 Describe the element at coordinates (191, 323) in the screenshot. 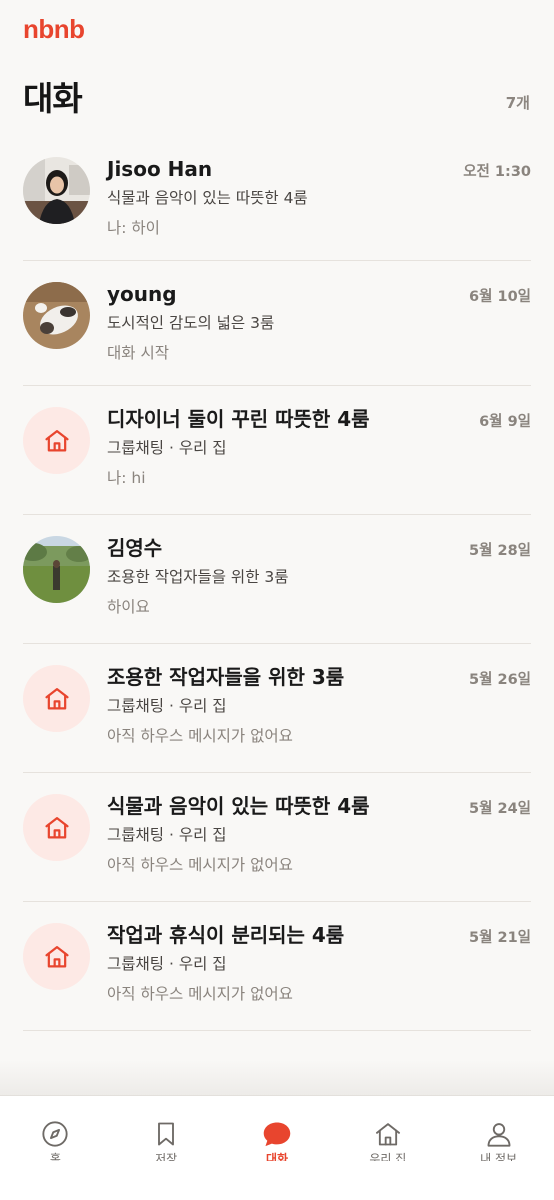

I see `conversation-subtitle: 도시적인 감도의 넓은 3룸` at that location.